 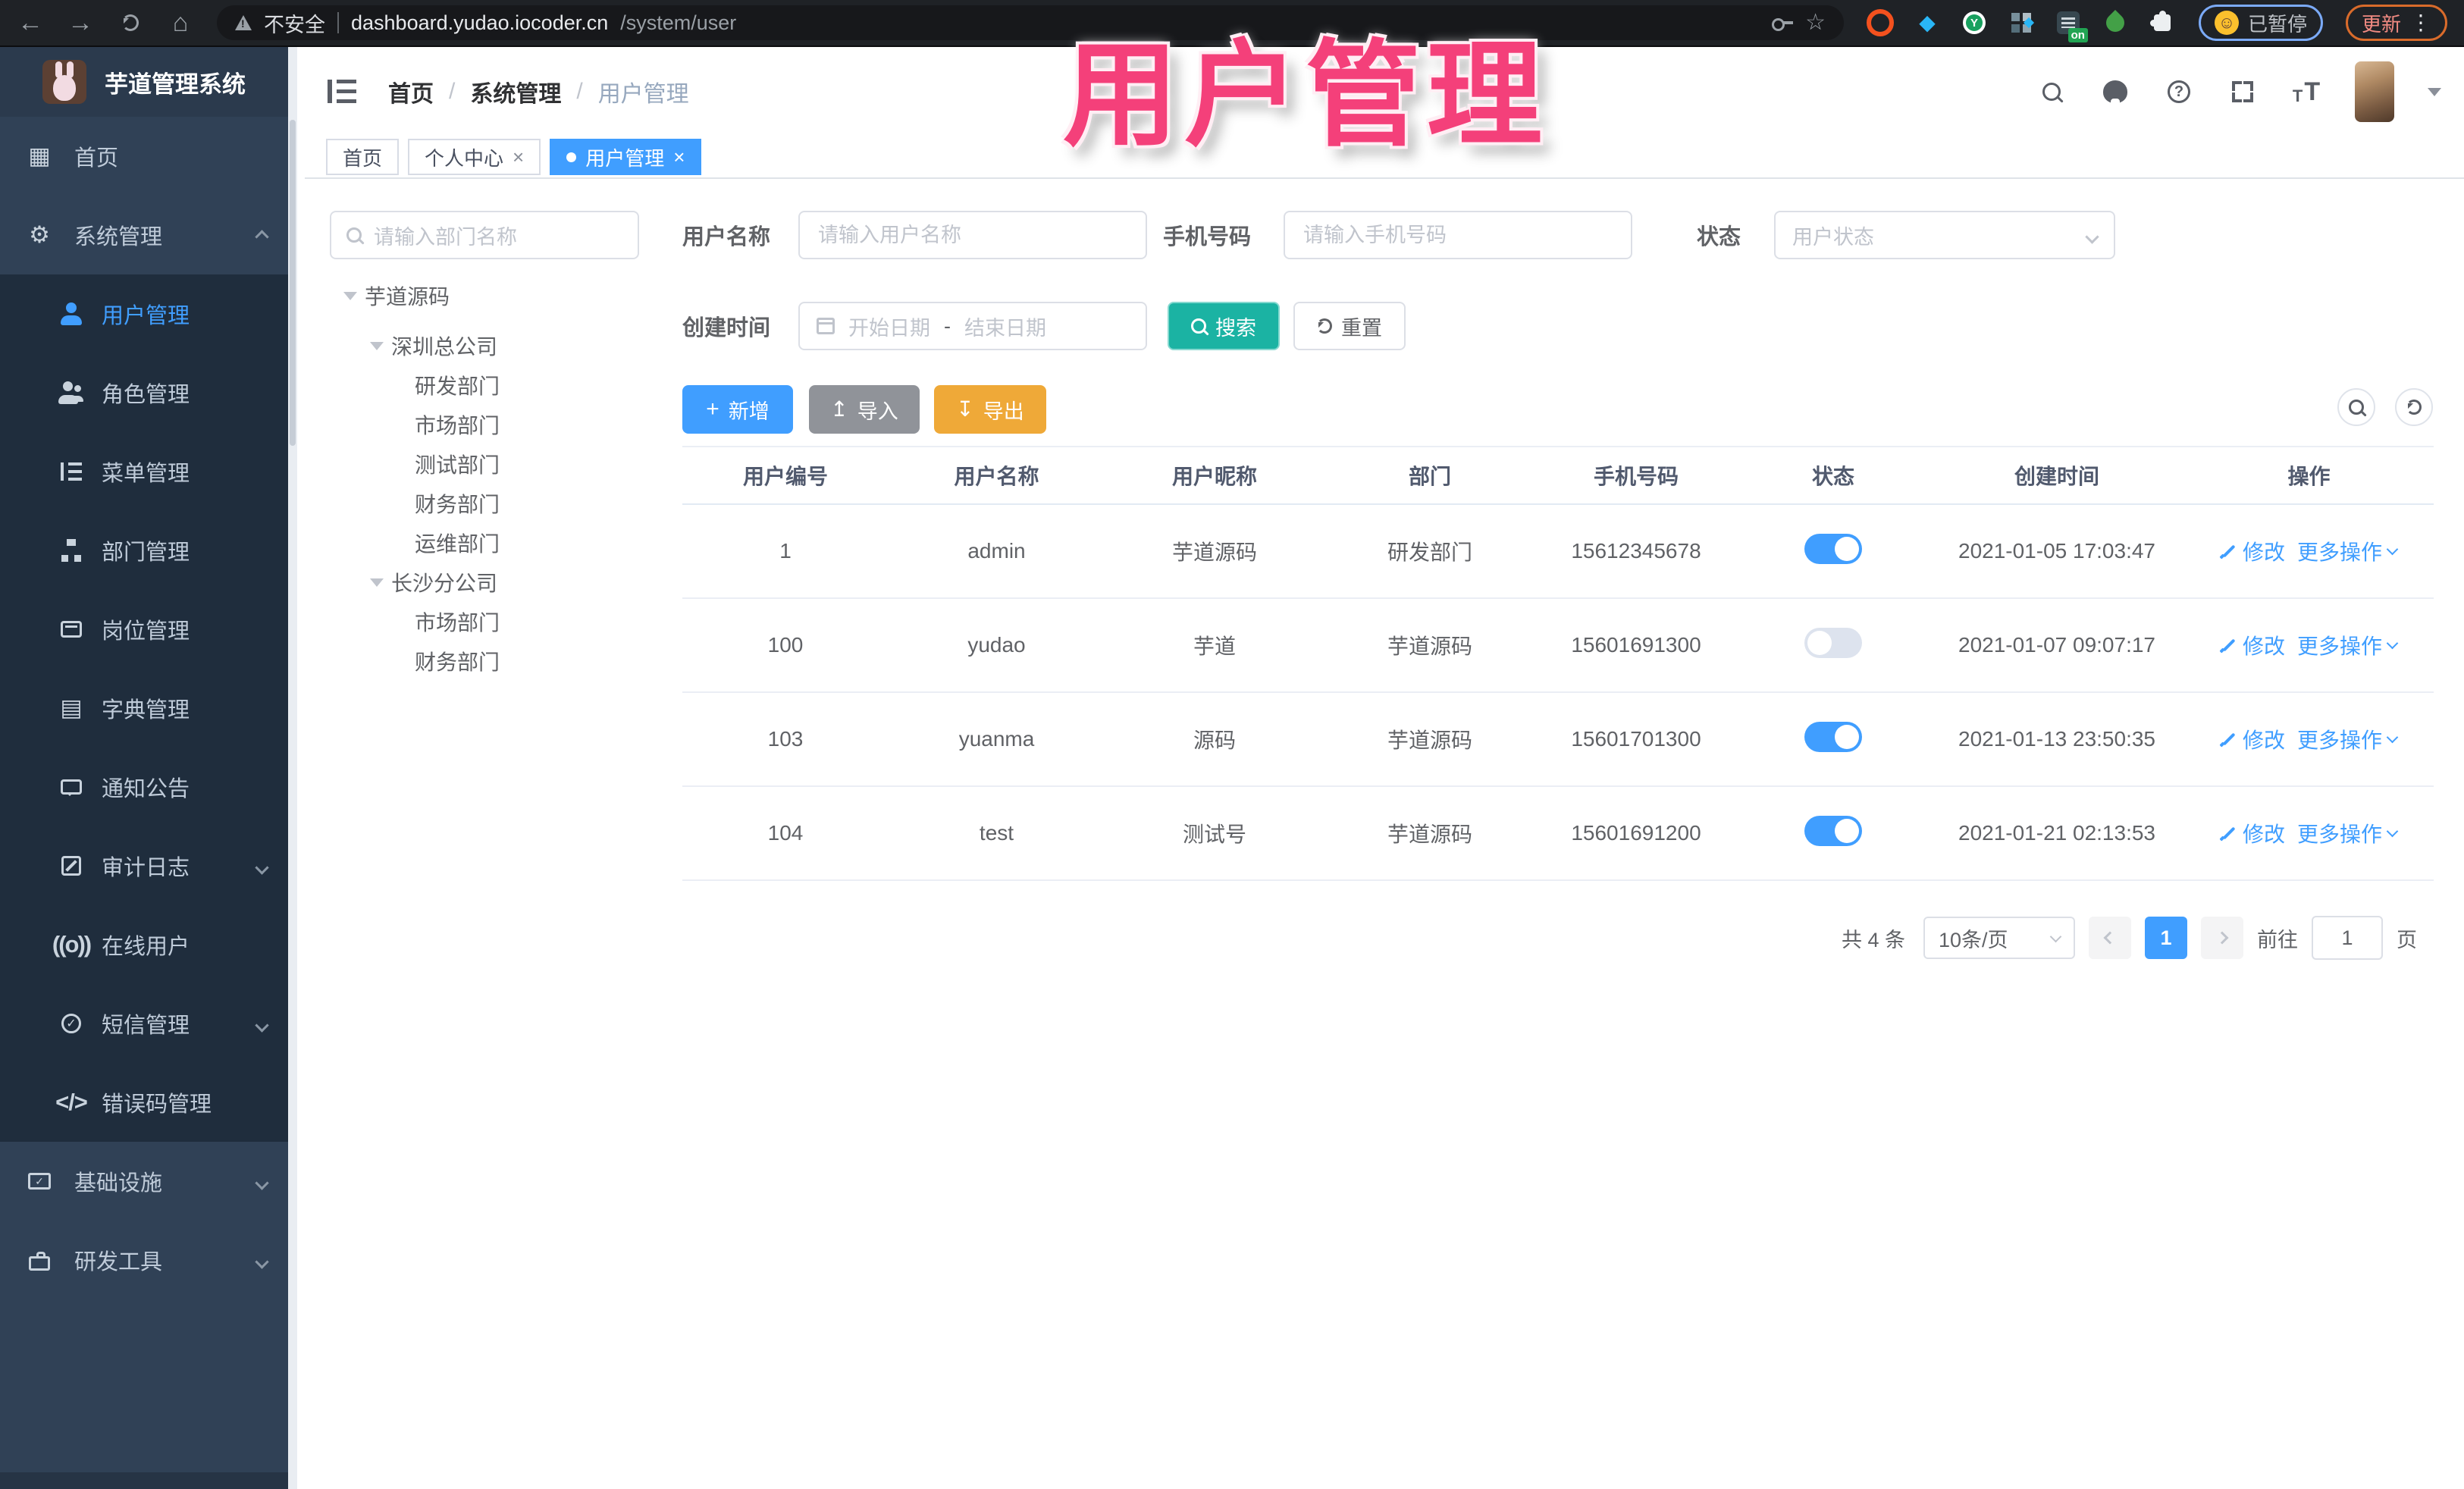 What do you see at coordinates (484, 235) in the screenshot?
I see `dept-search-input: 请输入部门名称` at bounding box center [484, 235].